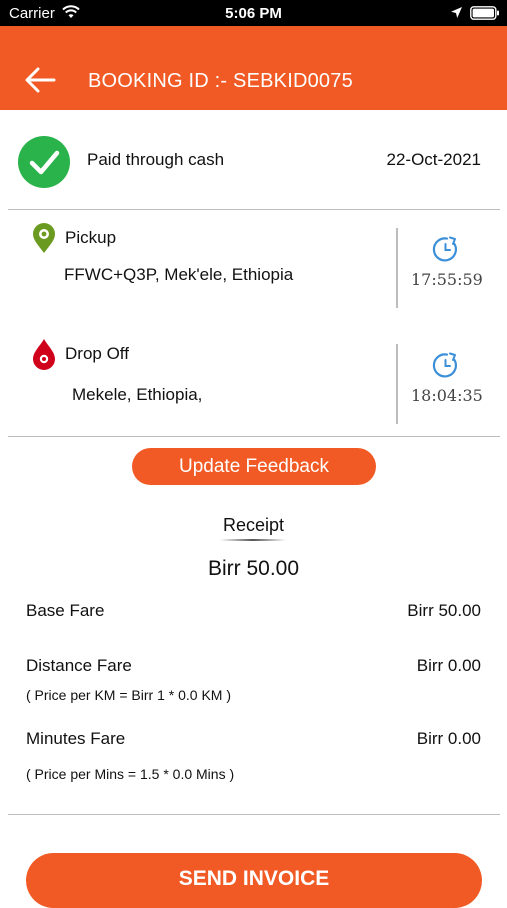 The width and height of the screenshot is (507, 908). What do you see at coordinates (456, 15) in the screenshot?
I see `location-arrow-icon` at bounding box center [456, 15].